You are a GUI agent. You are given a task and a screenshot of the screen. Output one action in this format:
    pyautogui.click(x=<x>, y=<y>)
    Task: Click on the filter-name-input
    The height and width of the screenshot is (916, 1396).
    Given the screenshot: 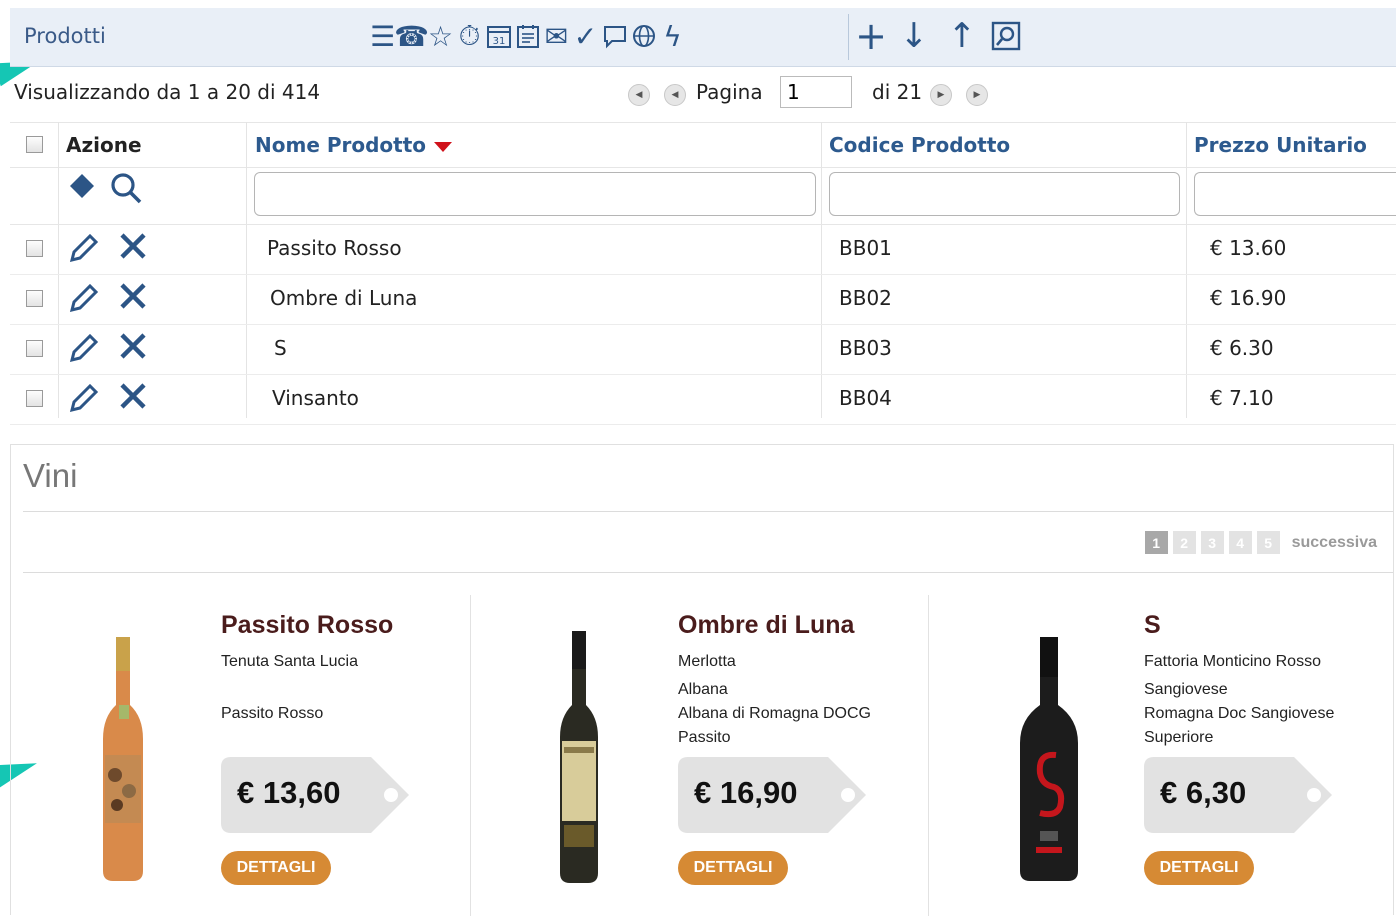 What is the action you would take?
    pyautogui.click(x=535, y=194)
    